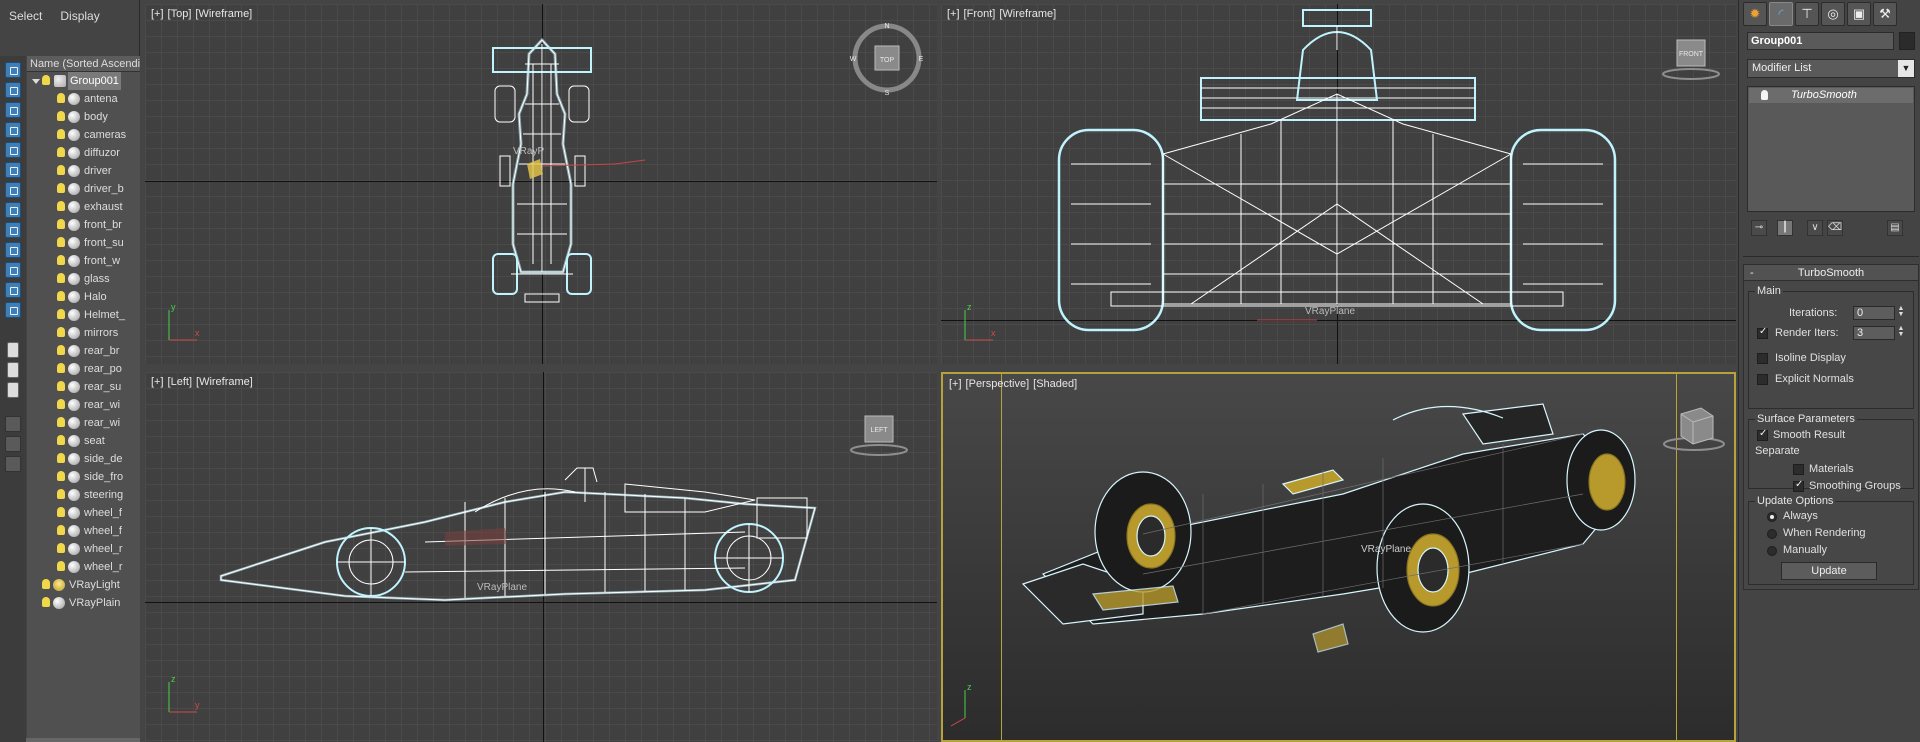 Image resolution: width=1920 pixels, height=742 pixels. I want to click on filter-bones-icon, so click(13, 270).